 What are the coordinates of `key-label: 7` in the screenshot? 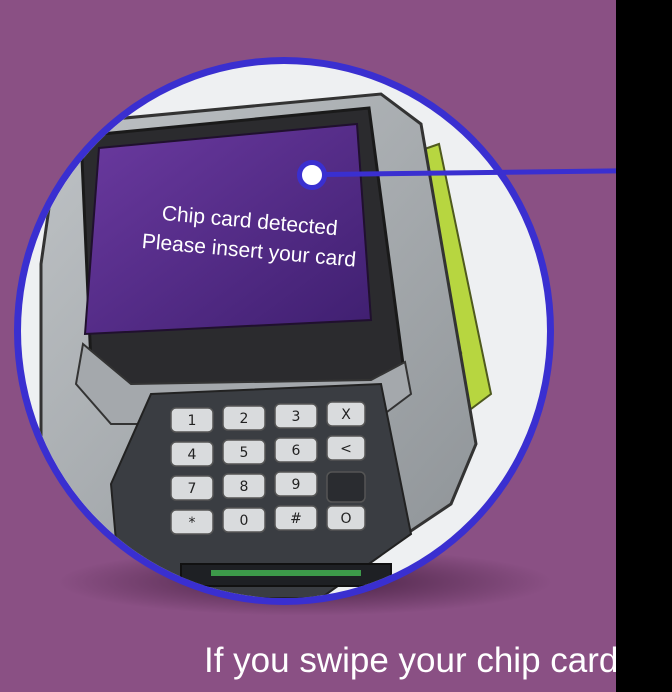 It's located at (192, 489).